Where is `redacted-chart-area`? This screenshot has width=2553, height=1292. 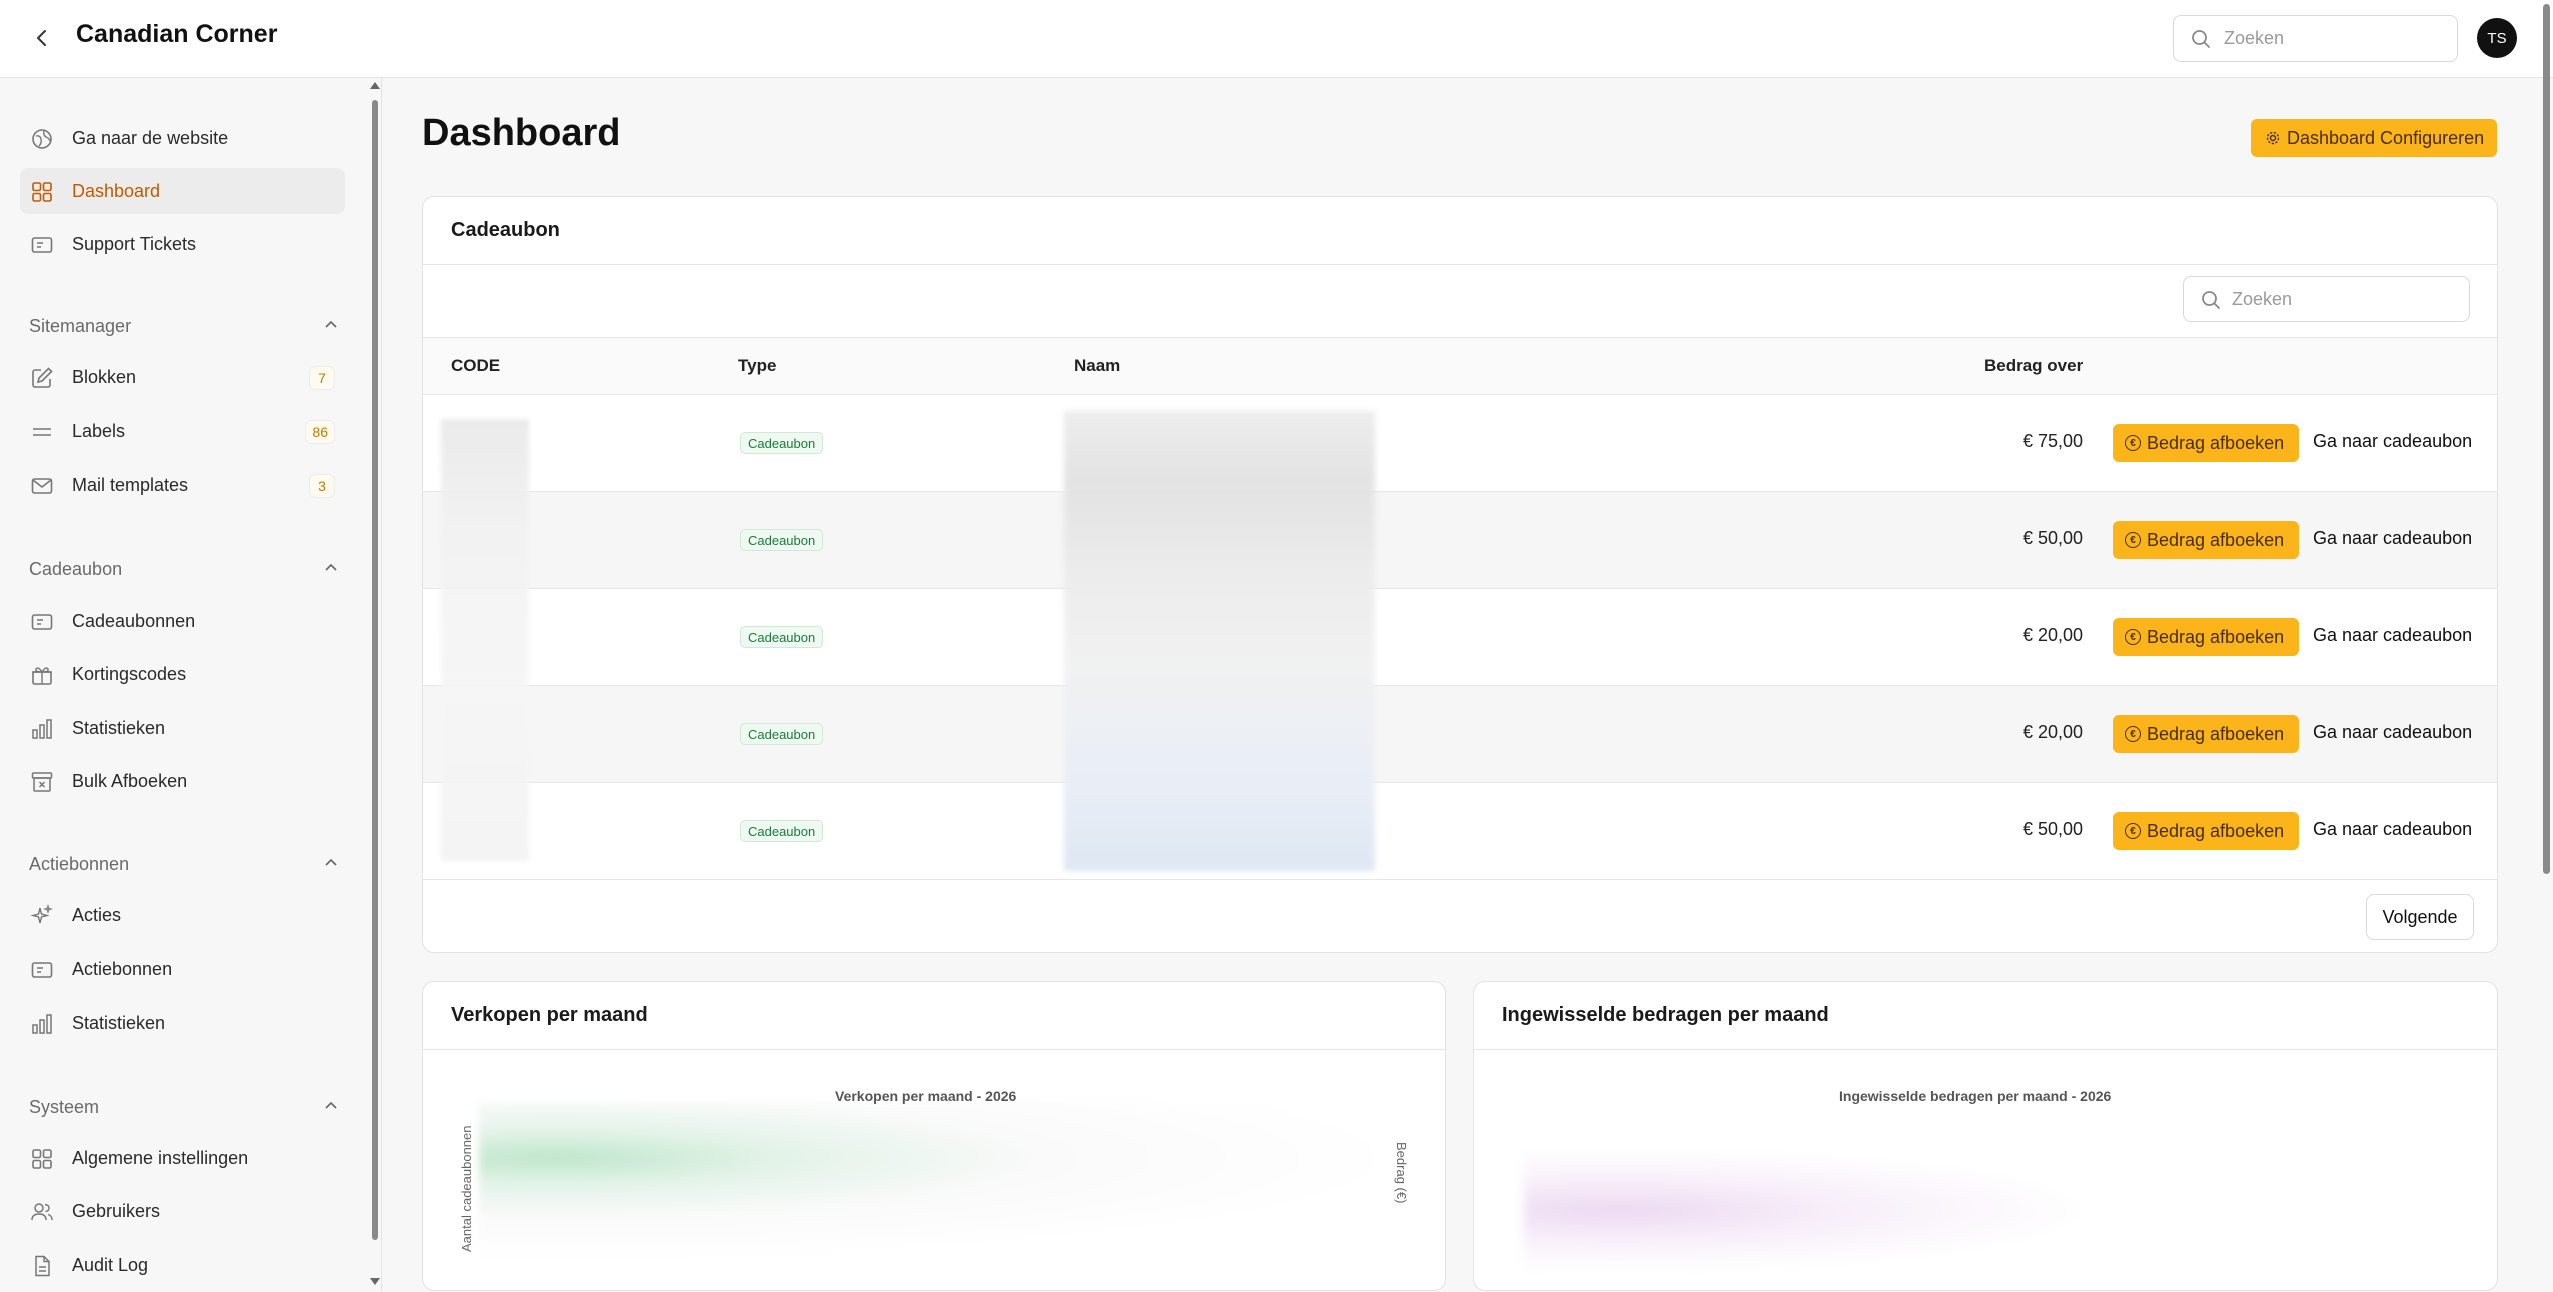
redacted-chart-area is located at coordinates (1989, 1192).